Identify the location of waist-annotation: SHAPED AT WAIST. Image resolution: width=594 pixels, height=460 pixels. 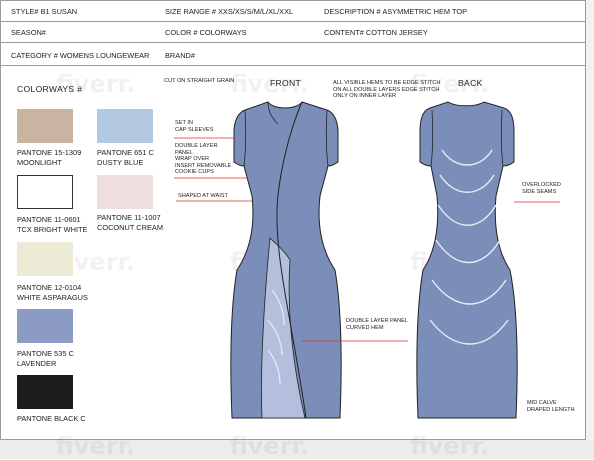
(203, 196).